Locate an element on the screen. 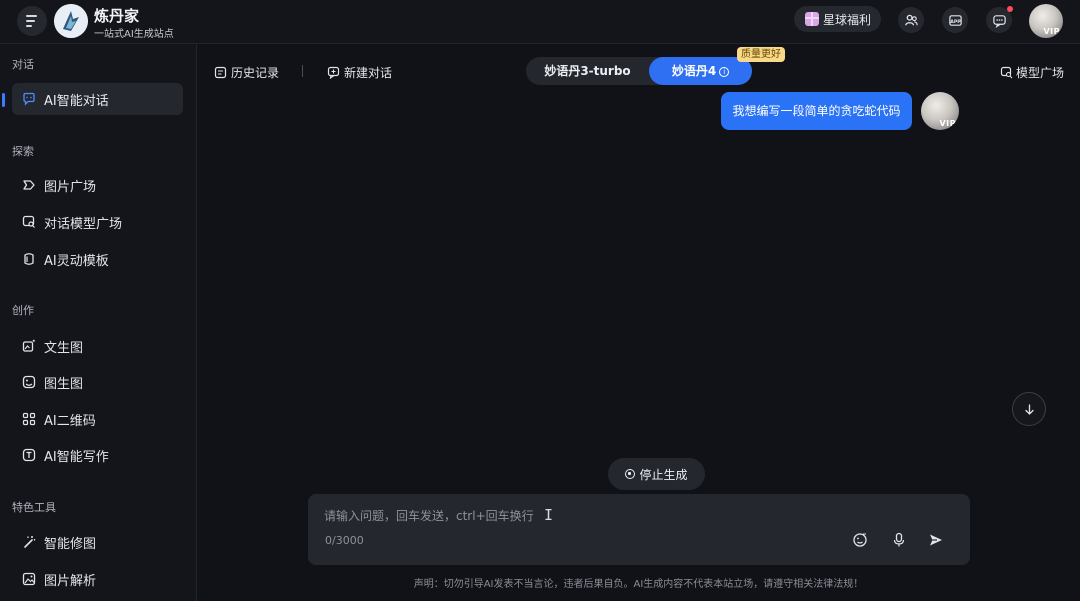 Image resolution: width=1080 pixels, height=601 pixels. sidebar-item-label: 图生图 is located at coordinates (64, 384).